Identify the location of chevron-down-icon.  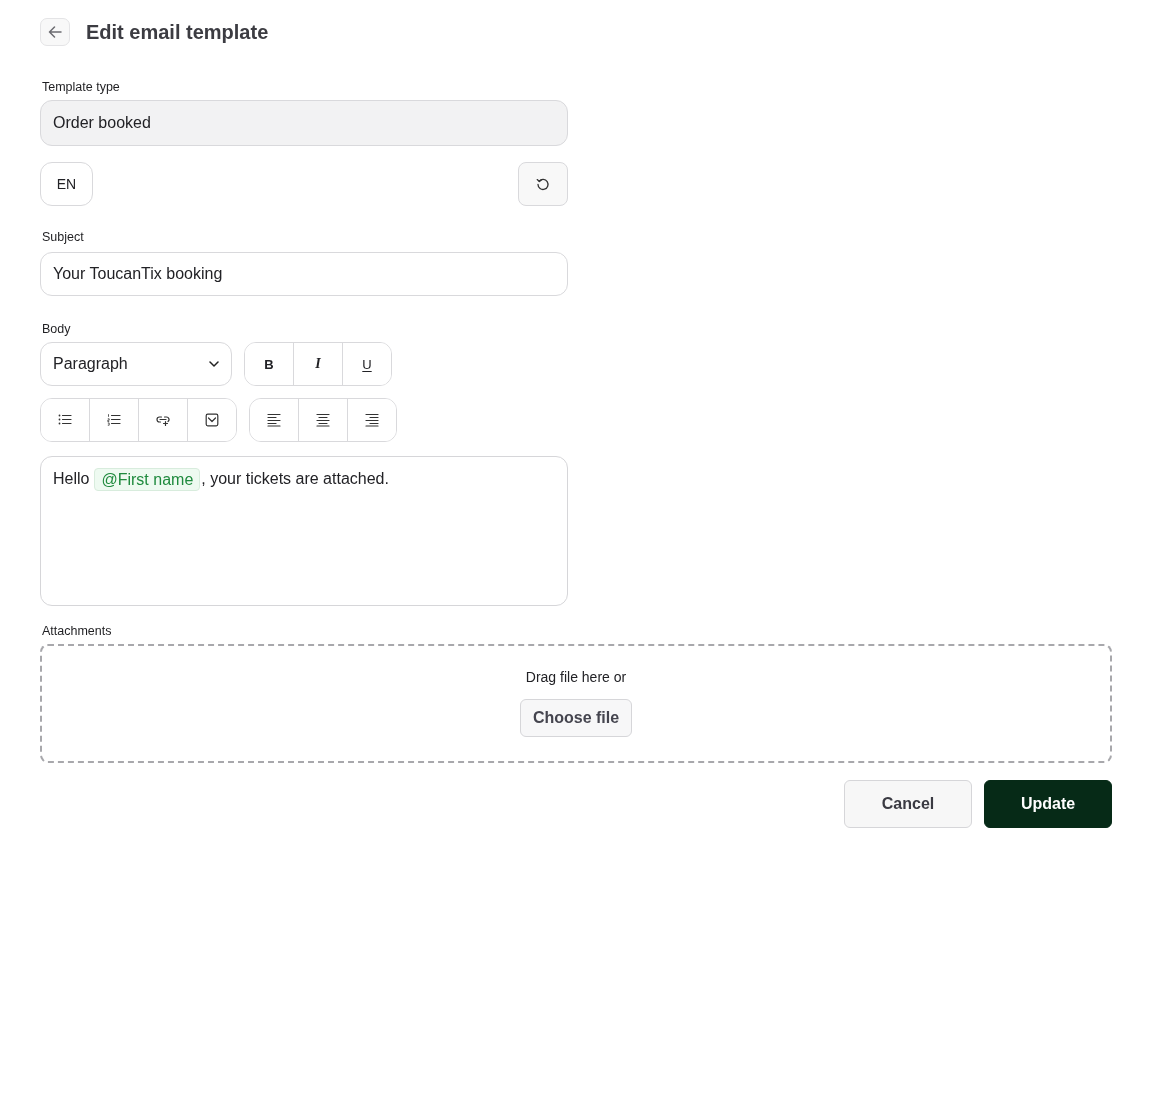
(214, 364).